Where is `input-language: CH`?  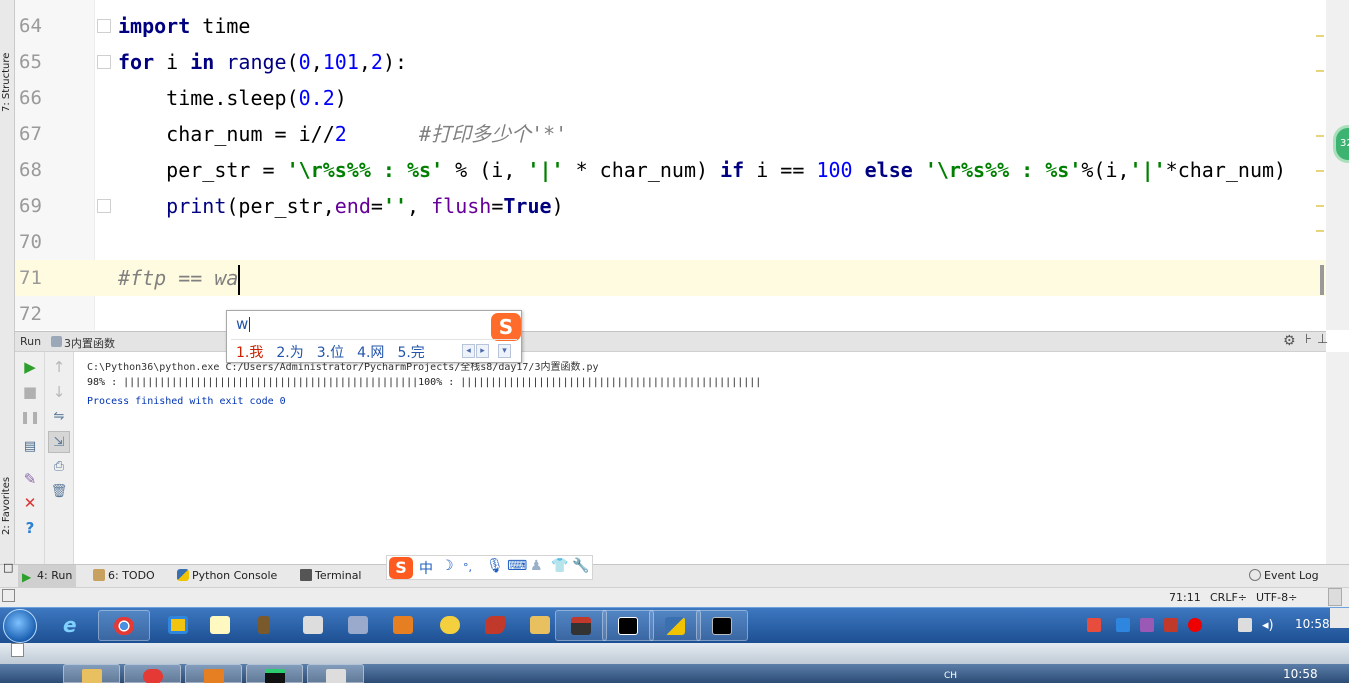
input-language: CH is located at coordinates (950, 676).